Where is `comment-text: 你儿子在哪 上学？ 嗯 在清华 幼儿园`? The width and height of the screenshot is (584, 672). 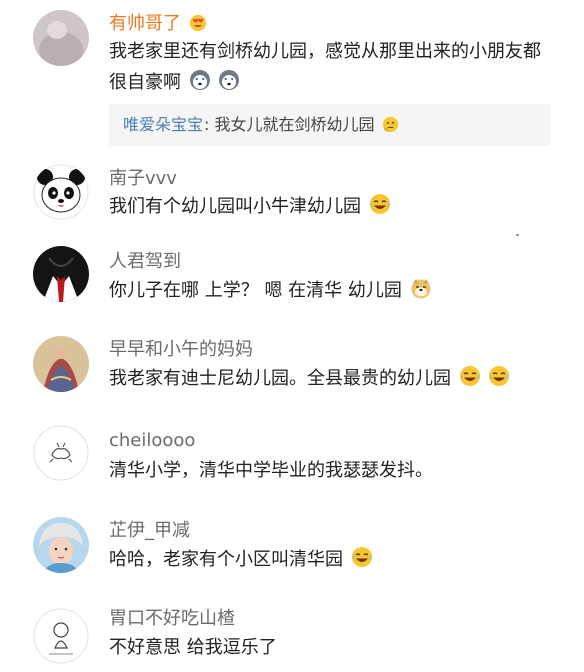
comment-text: 你儿子在哪 上学？ 嗯 在清华 幼儿园 is located at coordinates (331, 290).